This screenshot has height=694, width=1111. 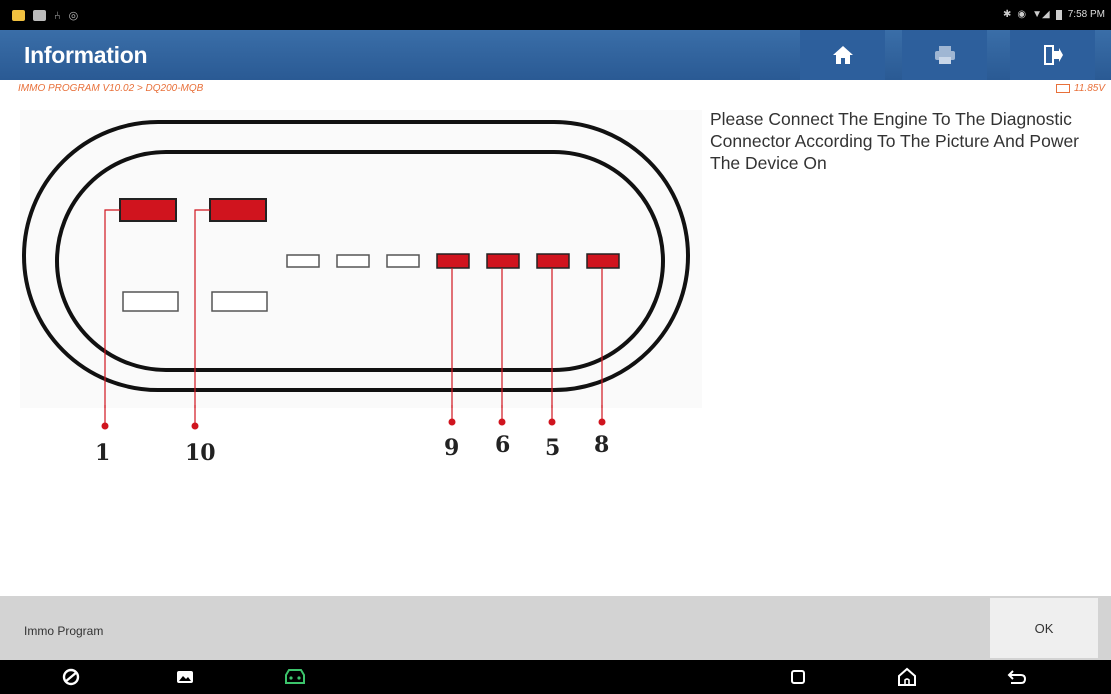 I want to click on pin-label-6: 6, so click(x=503, y=445).